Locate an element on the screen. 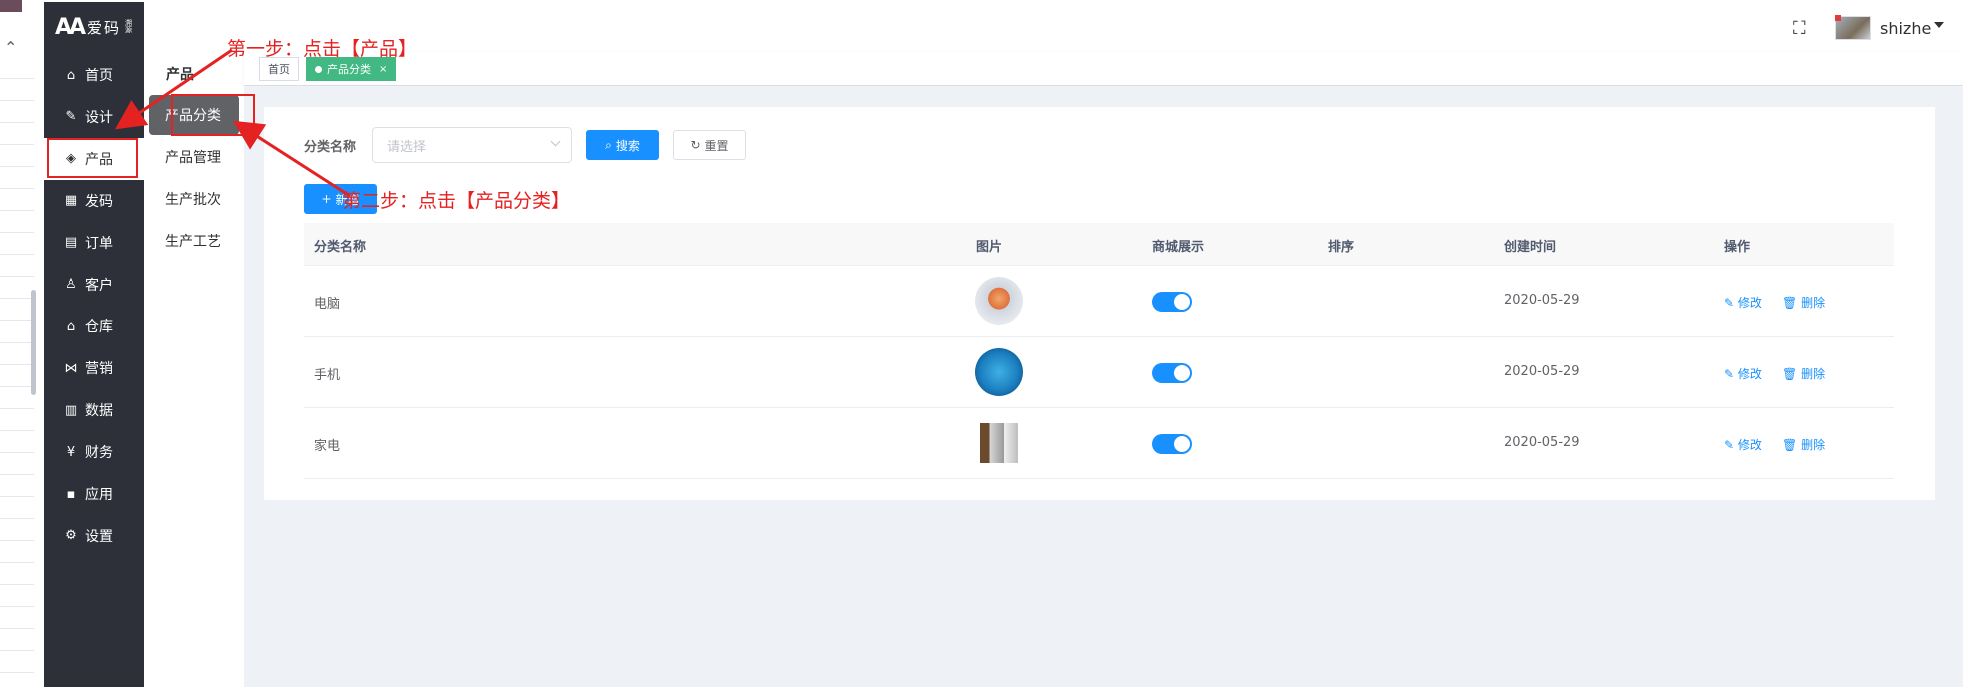 The image size is (1963, 687). refresh-icon: ↻ is located at coordinates (695, 145).